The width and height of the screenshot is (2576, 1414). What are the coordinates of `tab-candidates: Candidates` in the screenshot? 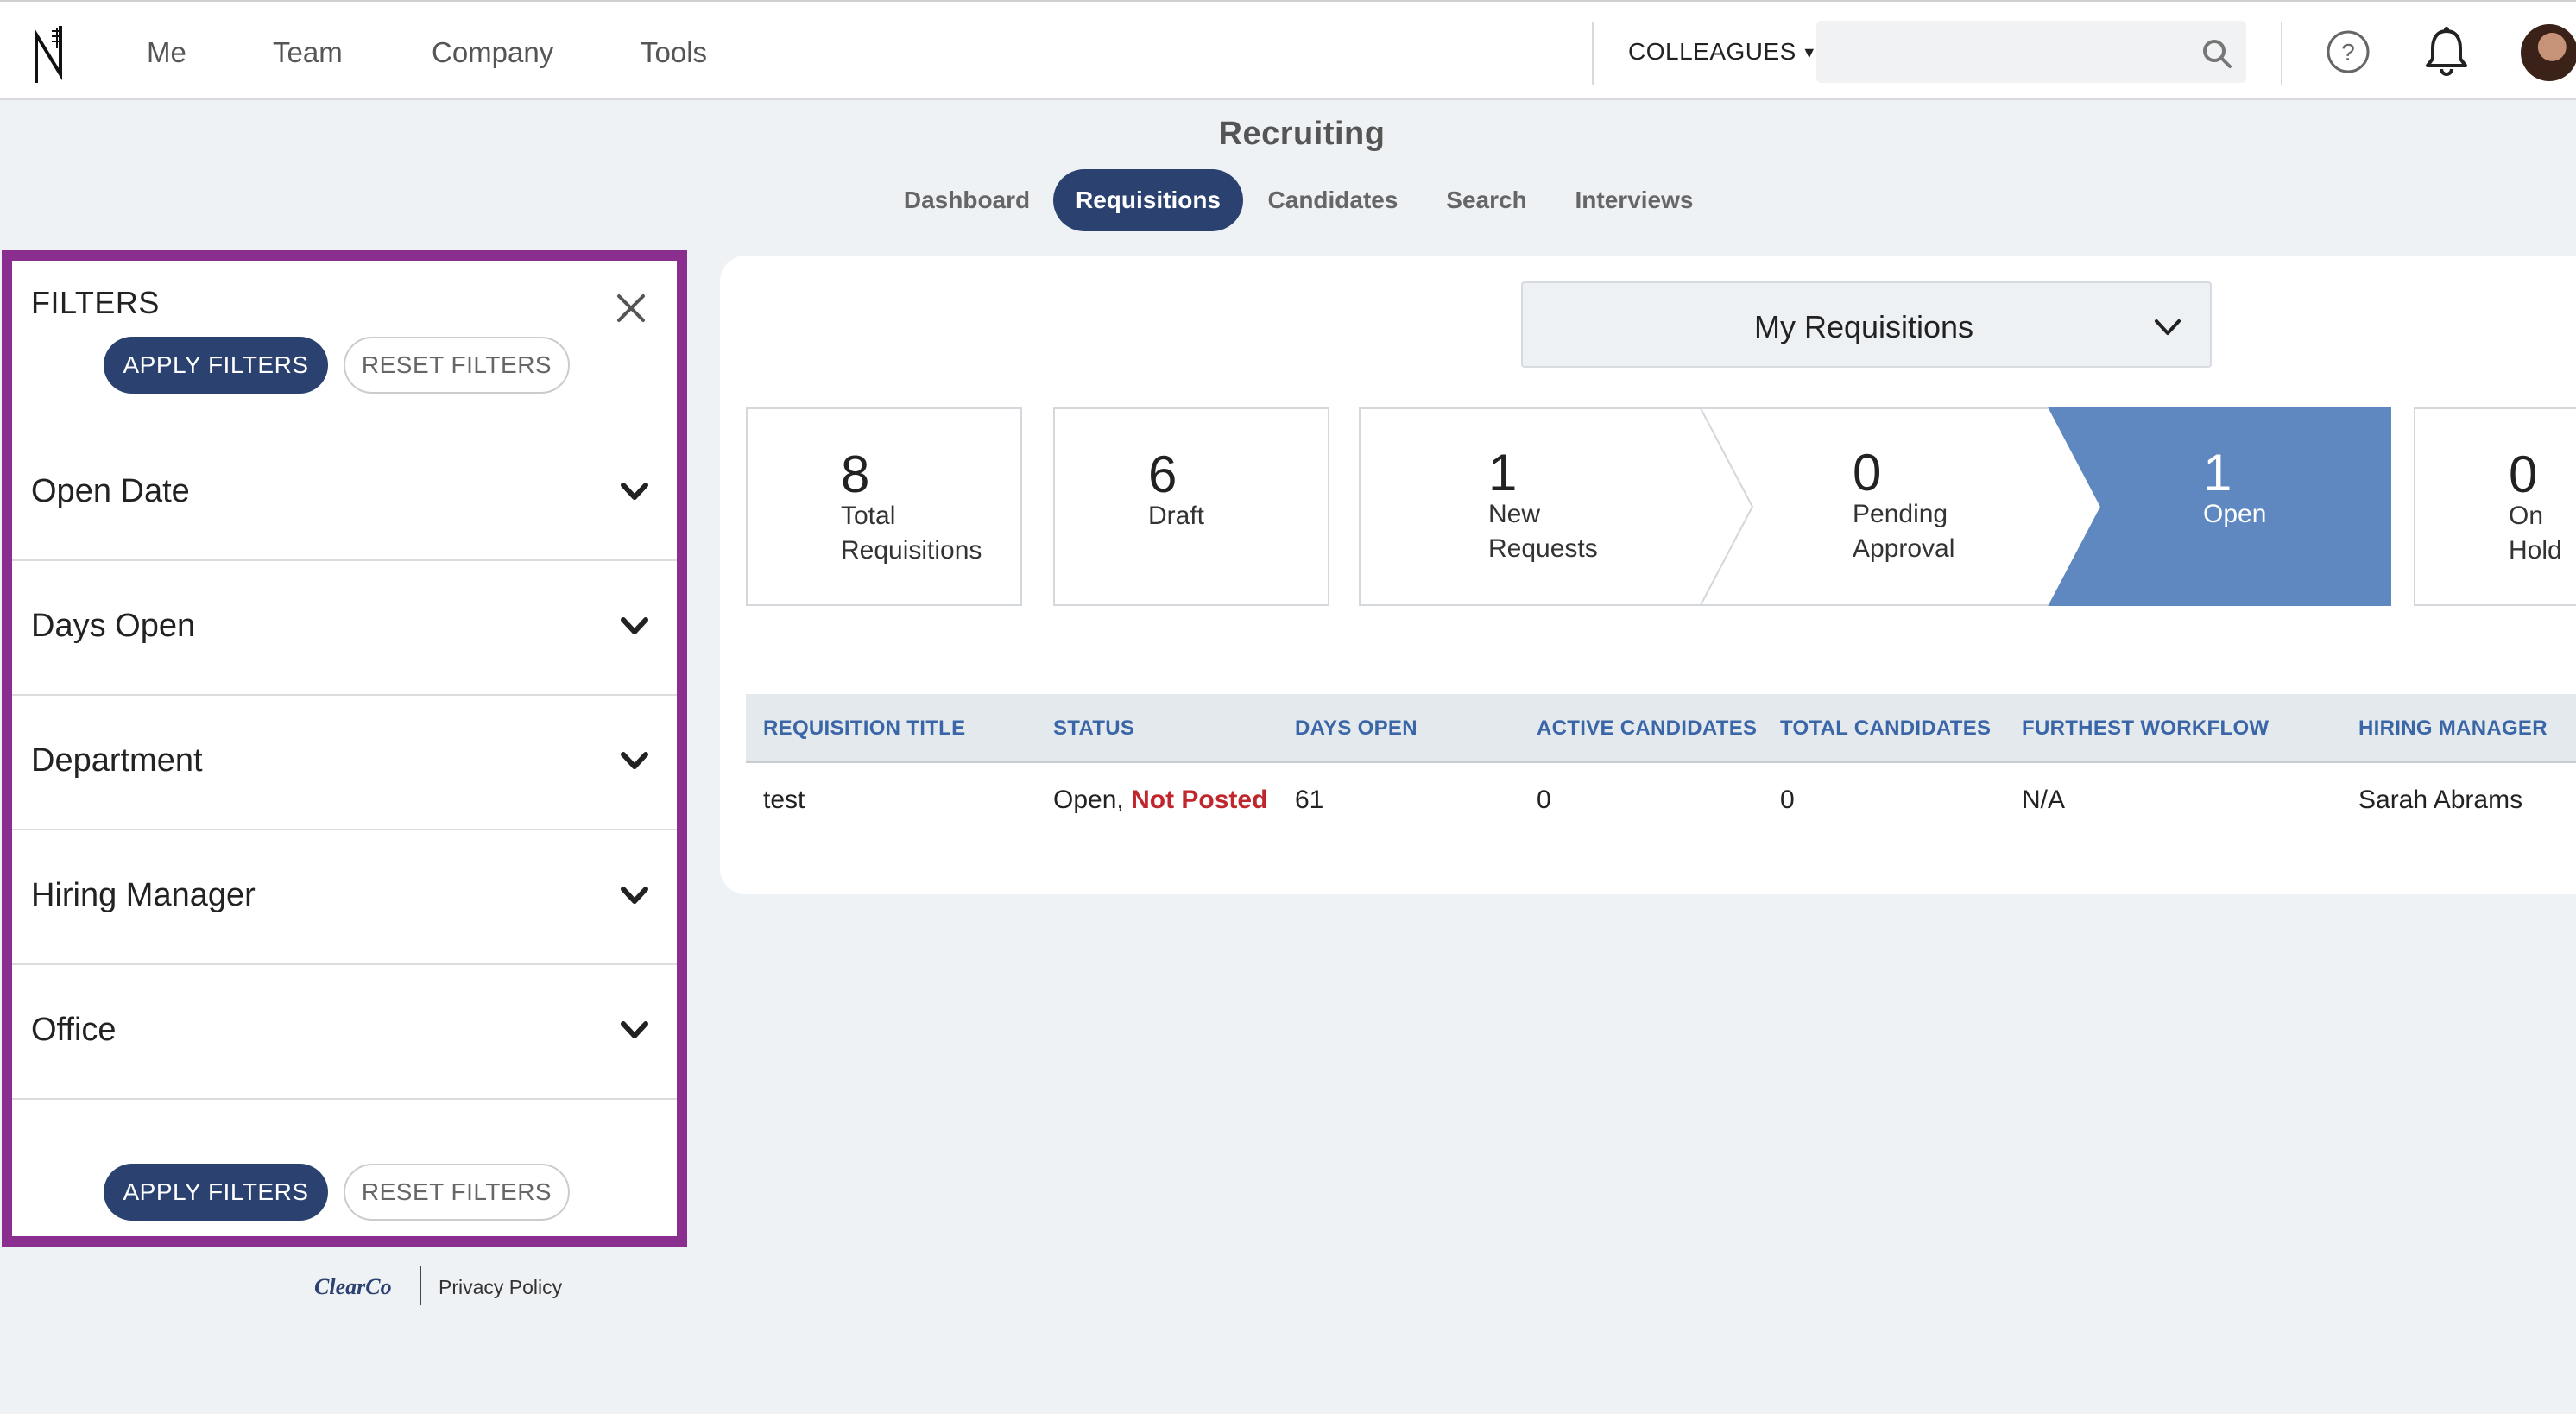 It's located at (1333, 200).